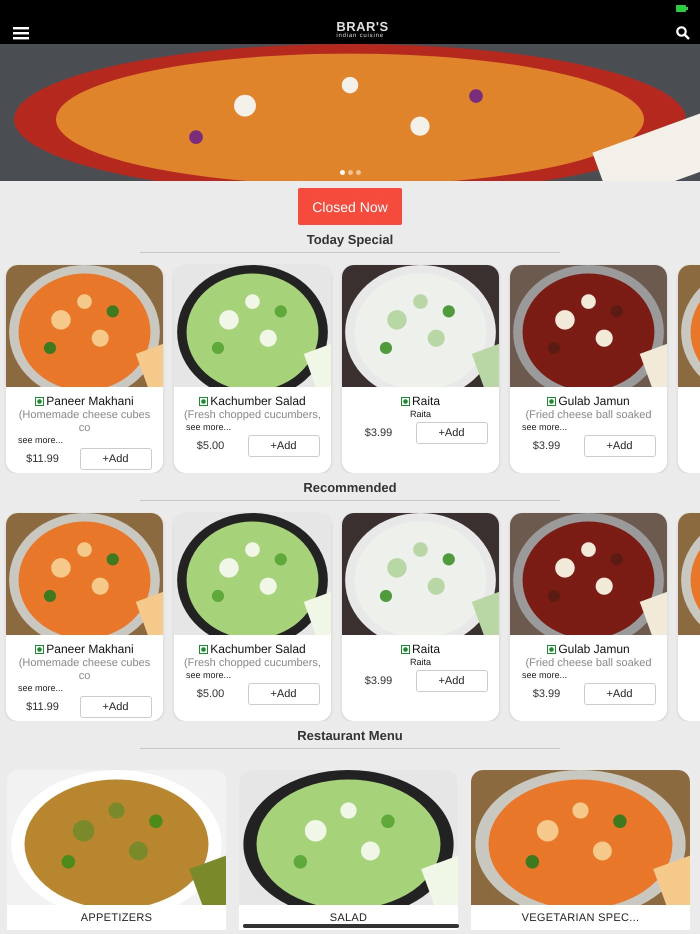 The width and height of the screenshot is (700, 934). What do you see at coordinates (350, 206) in the screenshot?
I see `closed-now-button: Closed Now` at bounding box center [350, 206].